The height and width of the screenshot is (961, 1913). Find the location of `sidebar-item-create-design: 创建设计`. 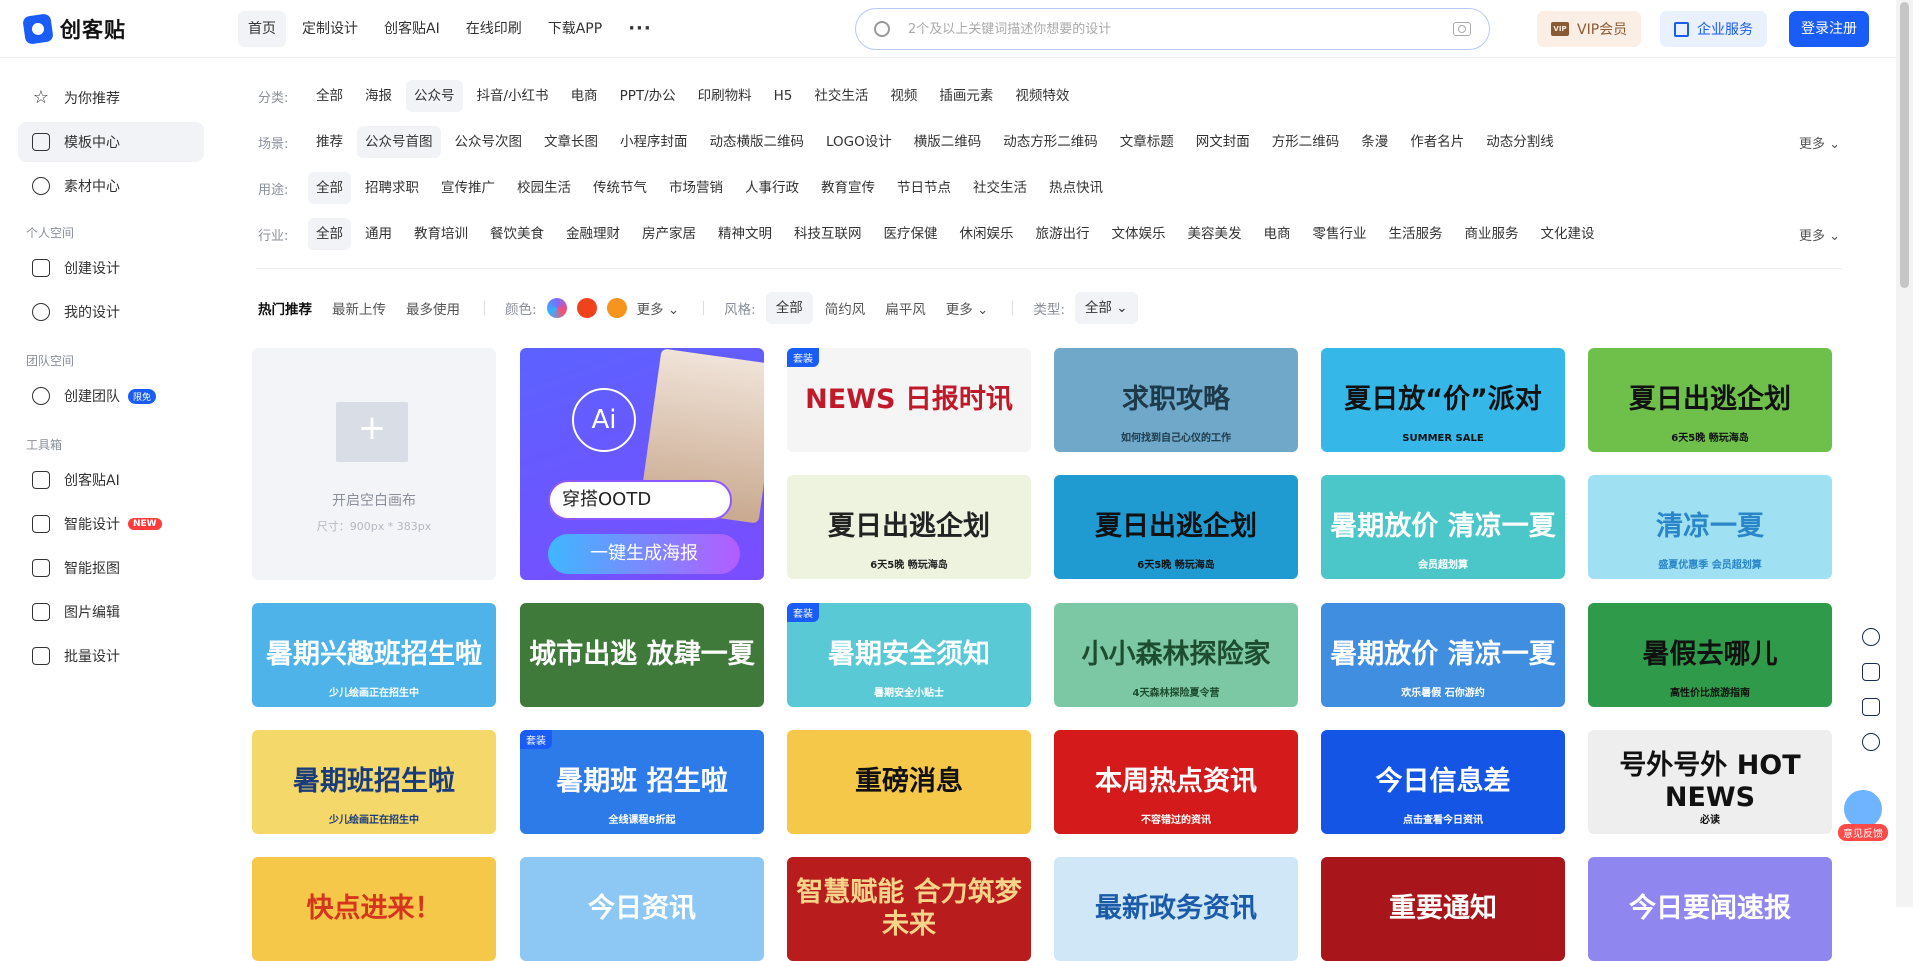

sidebar-item-create-design: 创建设计 is located at coordinates (111, 268).